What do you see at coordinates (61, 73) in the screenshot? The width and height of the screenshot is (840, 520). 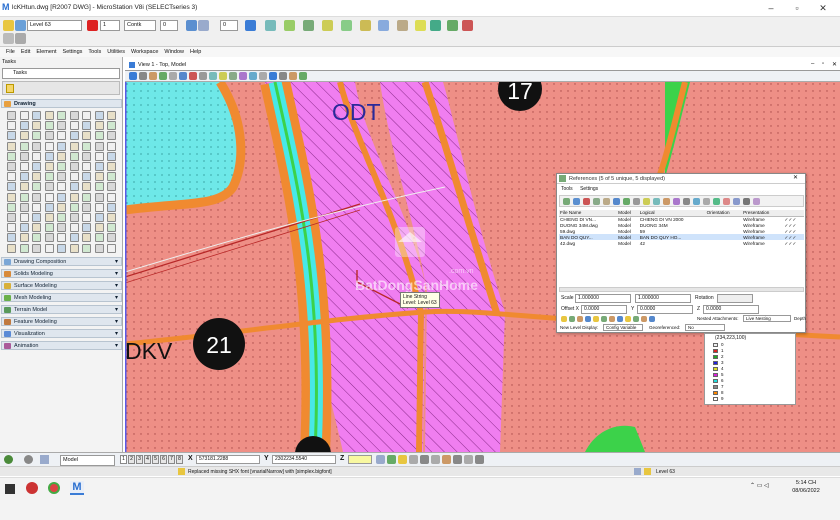 I see `tasks-combo: Tasks` at bounding box center [61, 73].